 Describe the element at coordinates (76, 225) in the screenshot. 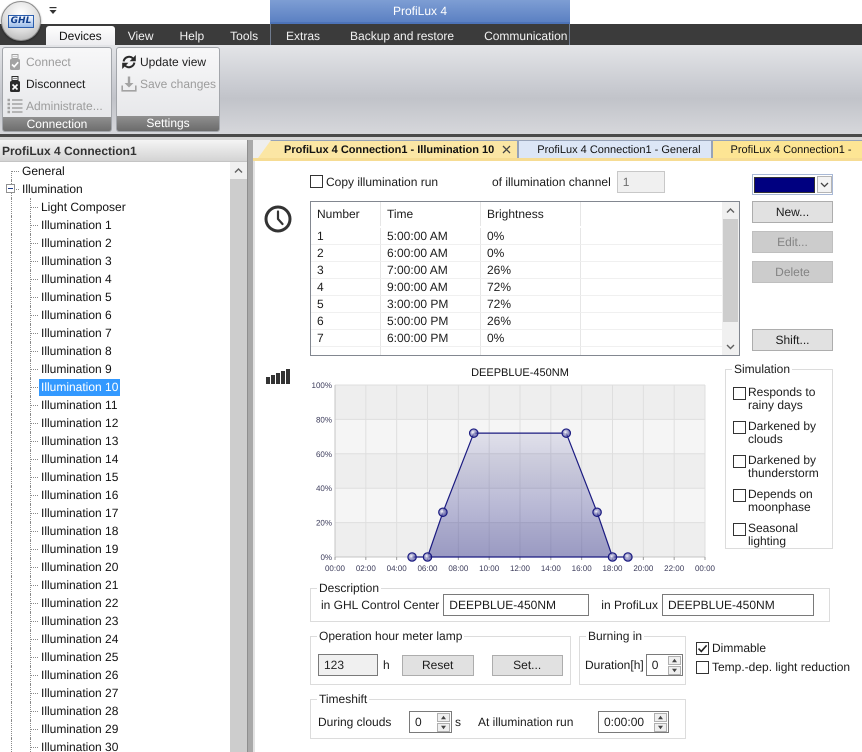

I see `tree-item: Illumination 1` at that location.